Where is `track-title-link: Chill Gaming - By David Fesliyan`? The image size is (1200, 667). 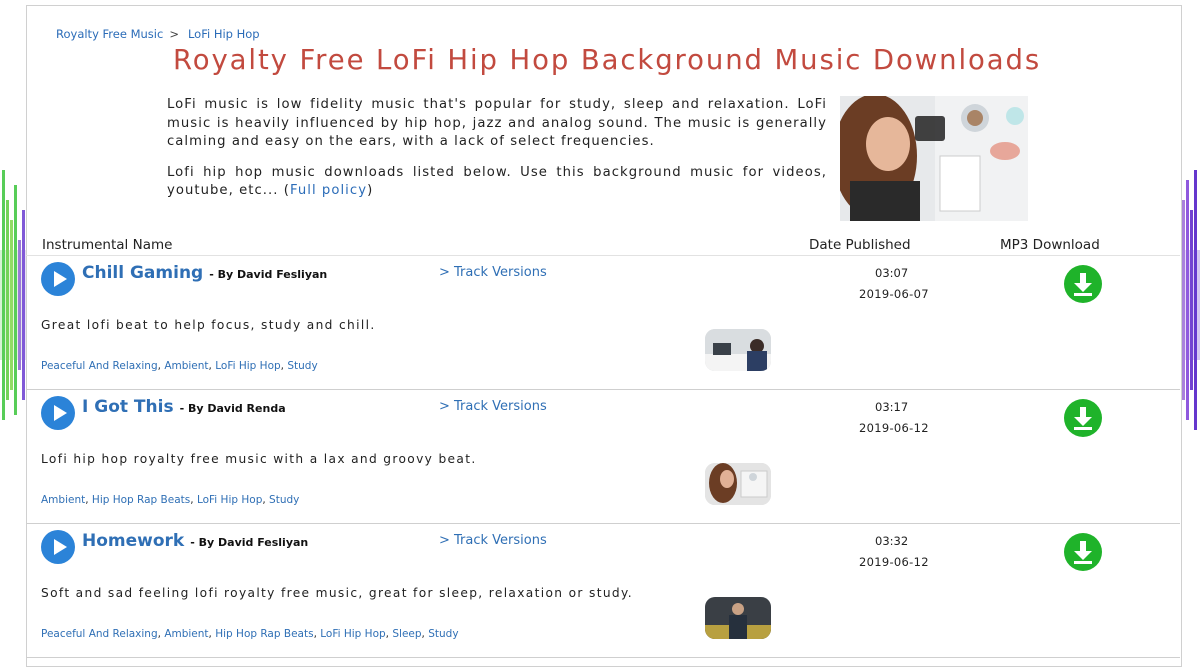 track-title-link: Chill Gaming - By David Fesliyan is located at coordinates (204, 273).